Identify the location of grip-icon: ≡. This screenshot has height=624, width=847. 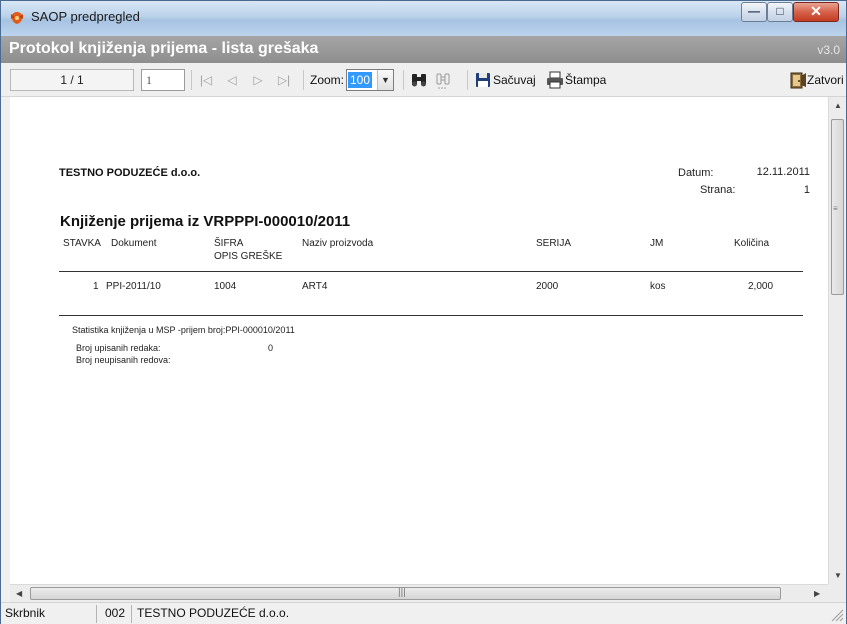
(835, 208).